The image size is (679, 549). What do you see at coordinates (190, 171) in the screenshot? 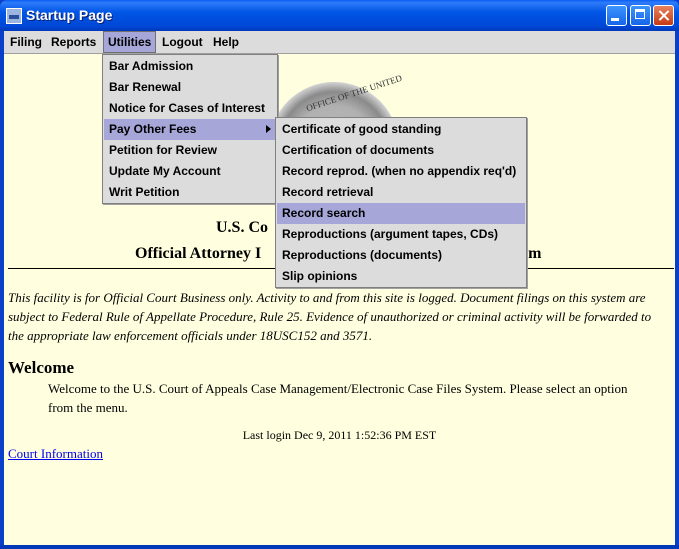
I see `menu-item-update-my-account: Update My Account` at bounding box center [190, 171].